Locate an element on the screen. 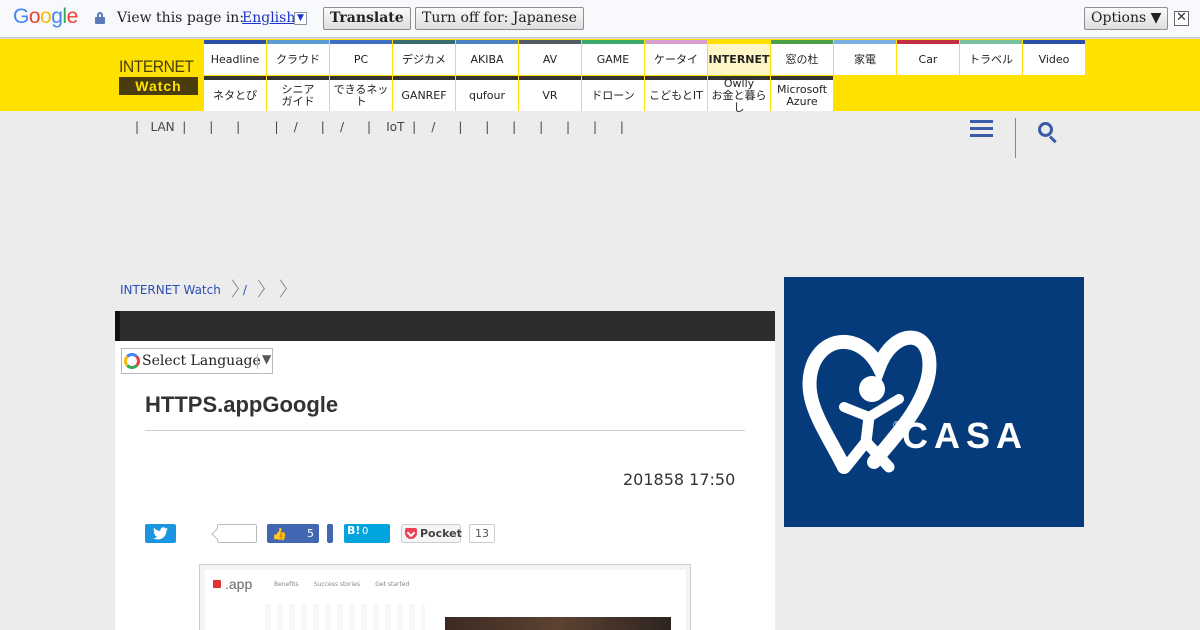 Image resolution: width=1200 pixels, height=630 pixels. nav-item-label: qufour is located at coordinates (487, 95).